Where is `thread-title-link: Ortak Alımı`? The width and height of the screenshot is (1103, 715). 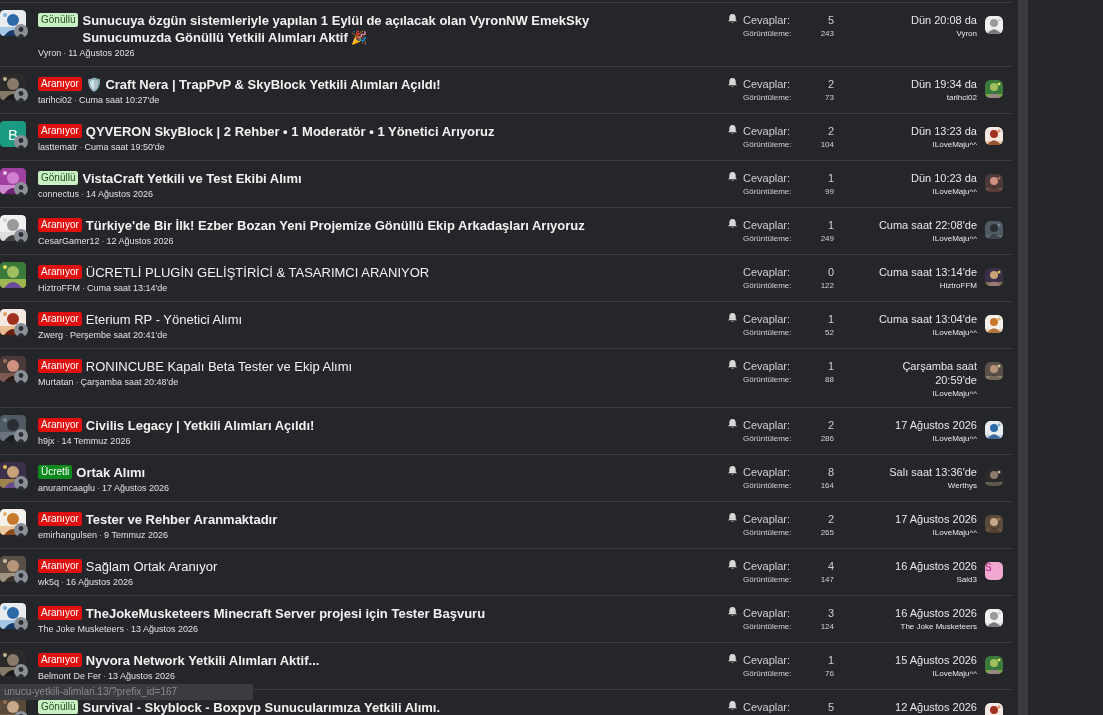
thread-title-link: Ortak Alımı is located at coordinates (111, 472).